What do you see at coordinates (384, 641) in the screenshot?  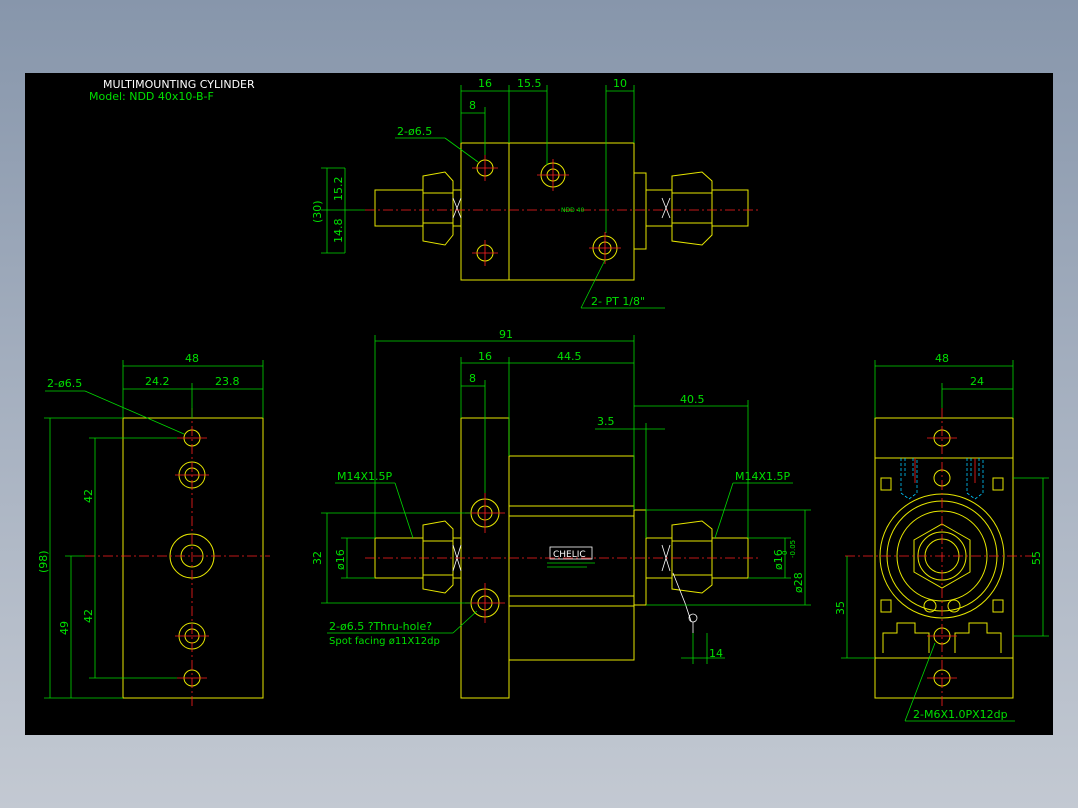 I see `hole-note-2: Spot facing ø11X12dp` at bounding box center [384, 641].